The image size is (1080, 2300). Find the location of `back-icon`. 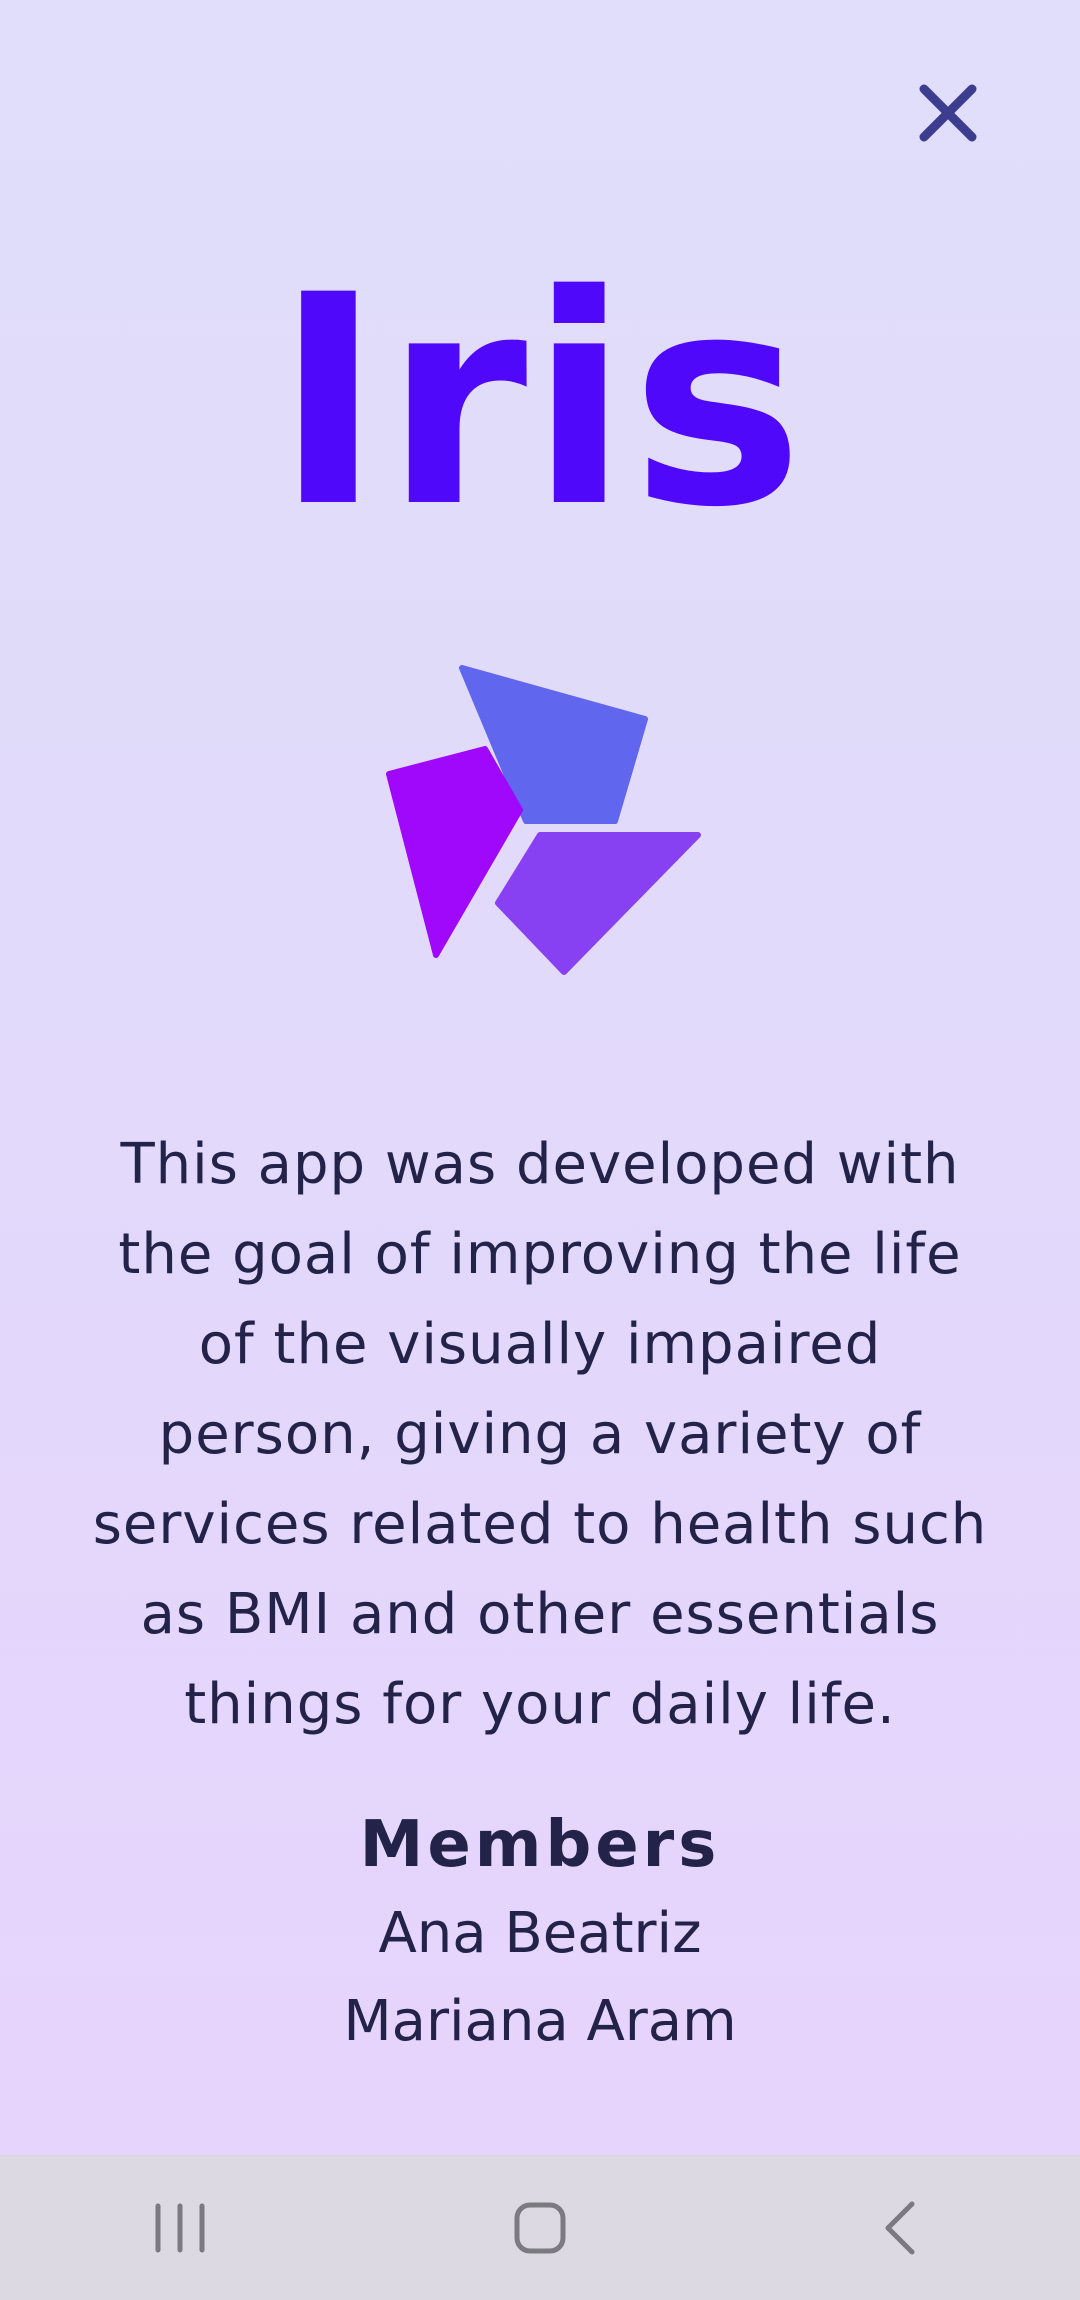

back-icon is located at coordinates (900, 2227).